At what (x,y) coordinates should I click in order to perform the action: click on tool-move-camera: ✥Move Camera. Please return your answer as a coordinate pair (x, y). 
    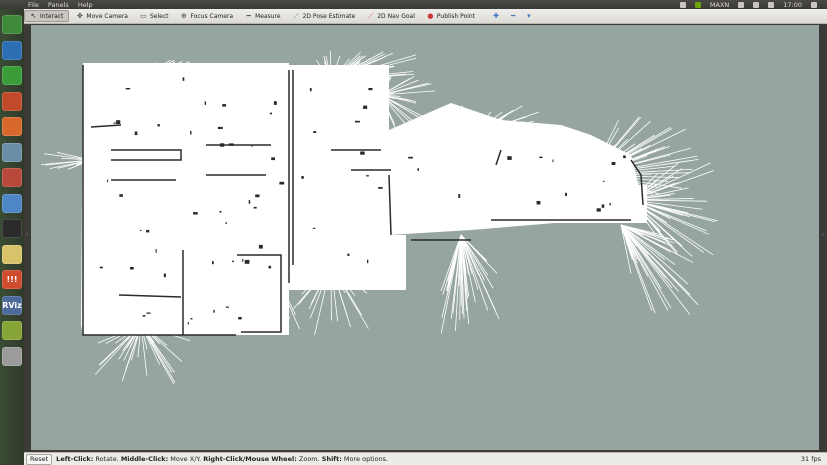
    Looking at the image, I should click on (102, 16).